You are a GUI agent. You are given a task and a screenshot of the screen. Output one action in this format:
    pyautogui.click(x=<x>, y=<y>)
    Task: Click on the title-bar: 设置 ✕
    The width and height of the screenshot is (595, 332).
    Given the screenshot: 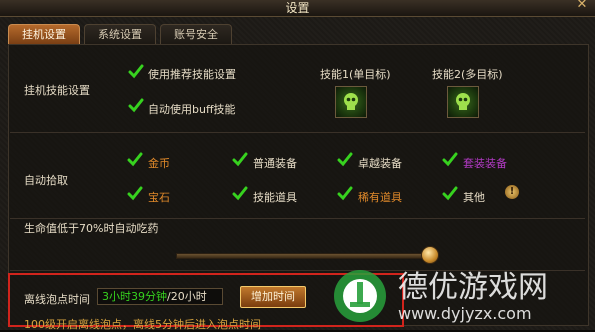 What is the action you would take?
    pyautogui.click(x=297, y=8)
    